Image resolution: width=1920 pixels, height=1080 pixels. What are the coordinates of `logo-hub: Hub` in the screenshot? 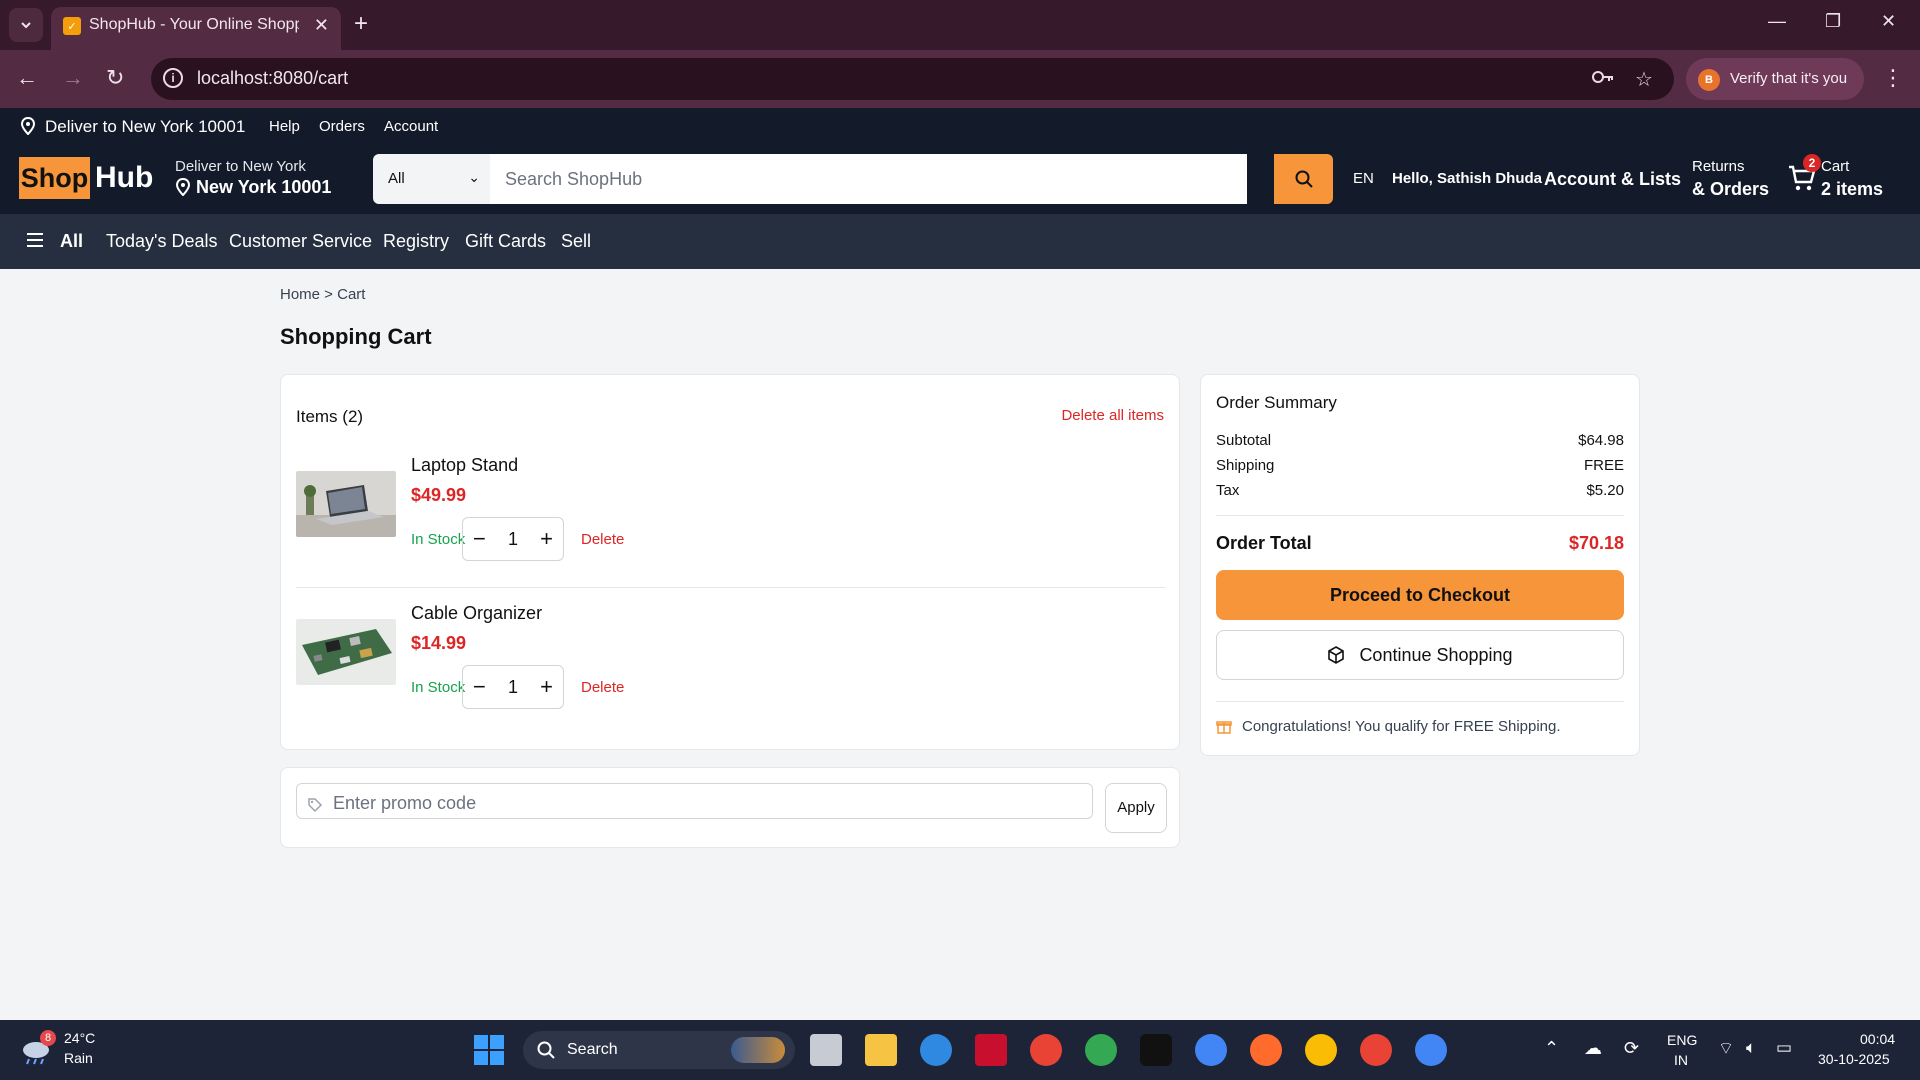 It's located at (124, 178).